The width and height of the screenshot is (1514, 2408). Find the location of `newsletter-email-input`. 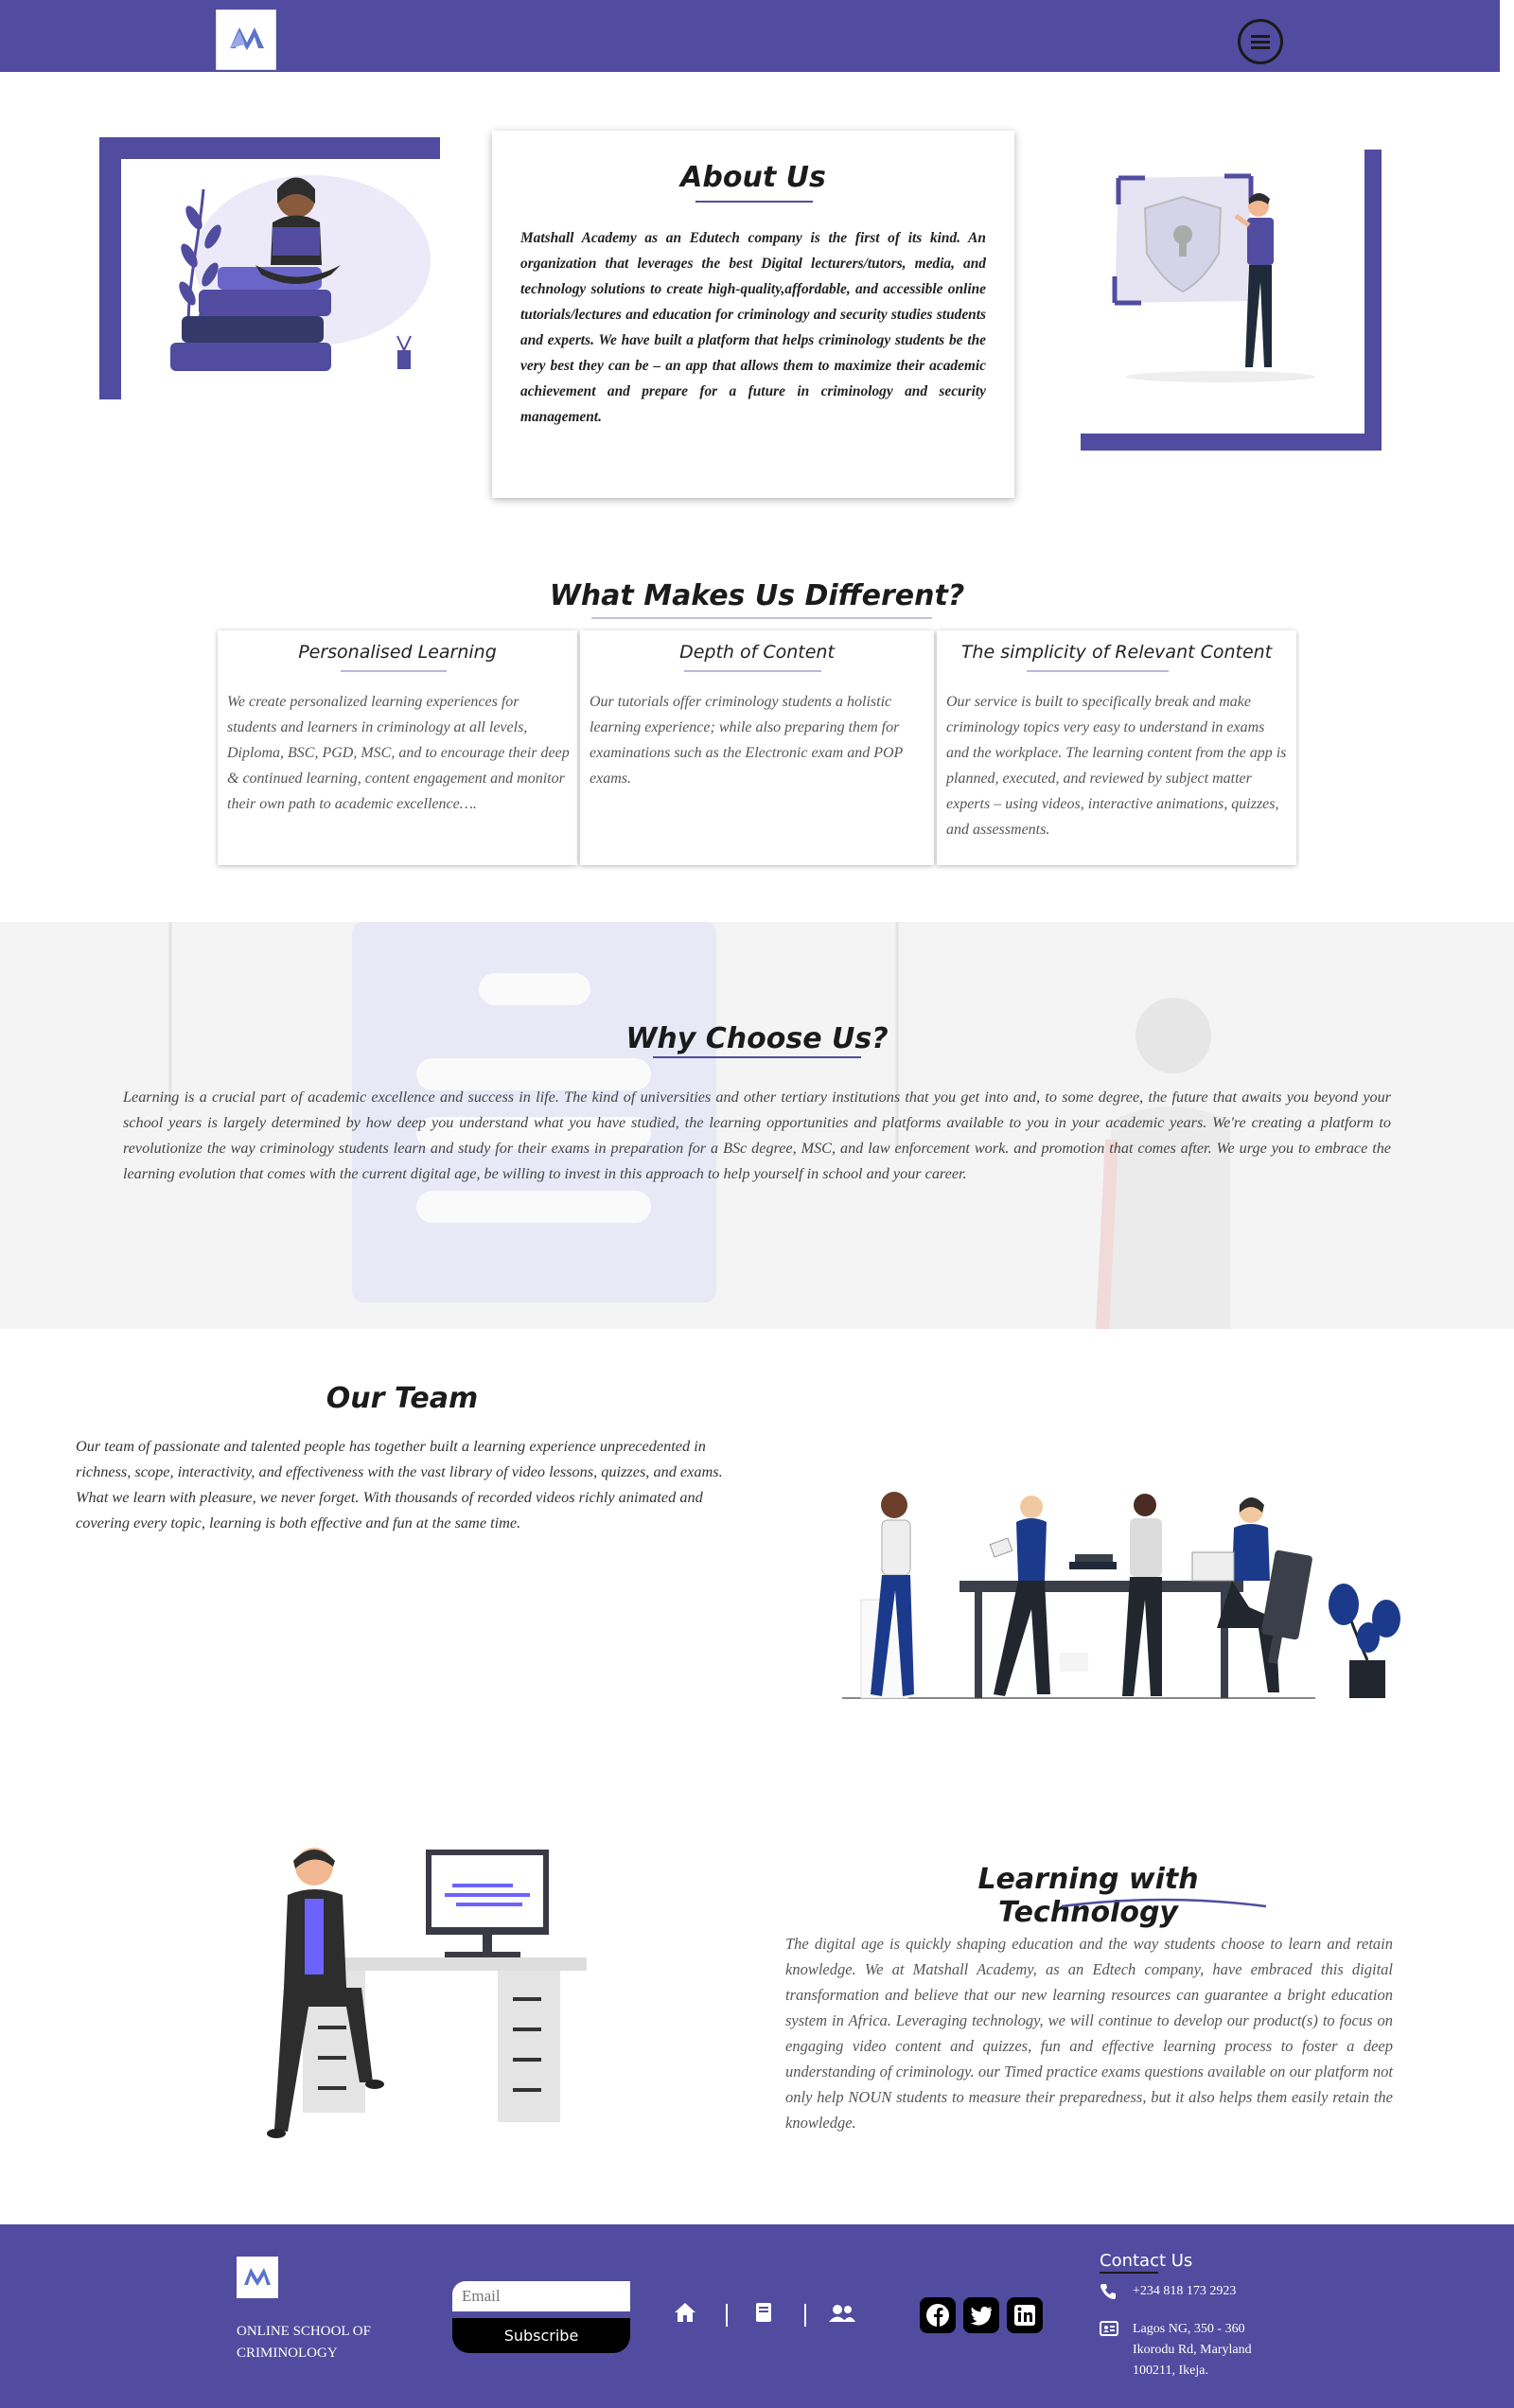

newsletter-email-input is located at coordinates (541, 2296).